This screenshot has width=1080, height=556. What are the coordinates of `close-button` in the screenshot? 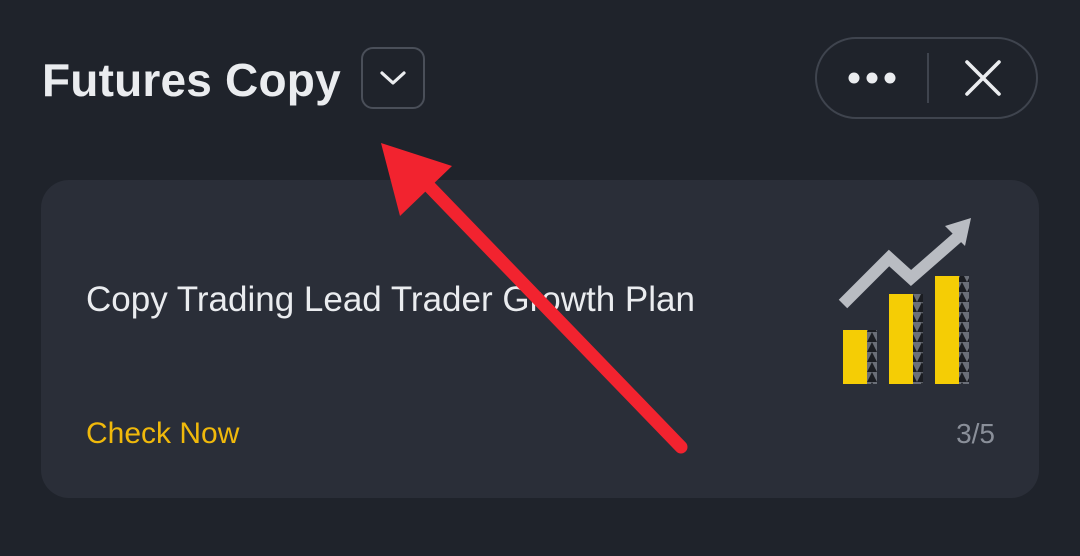 It's located at (983, 78).